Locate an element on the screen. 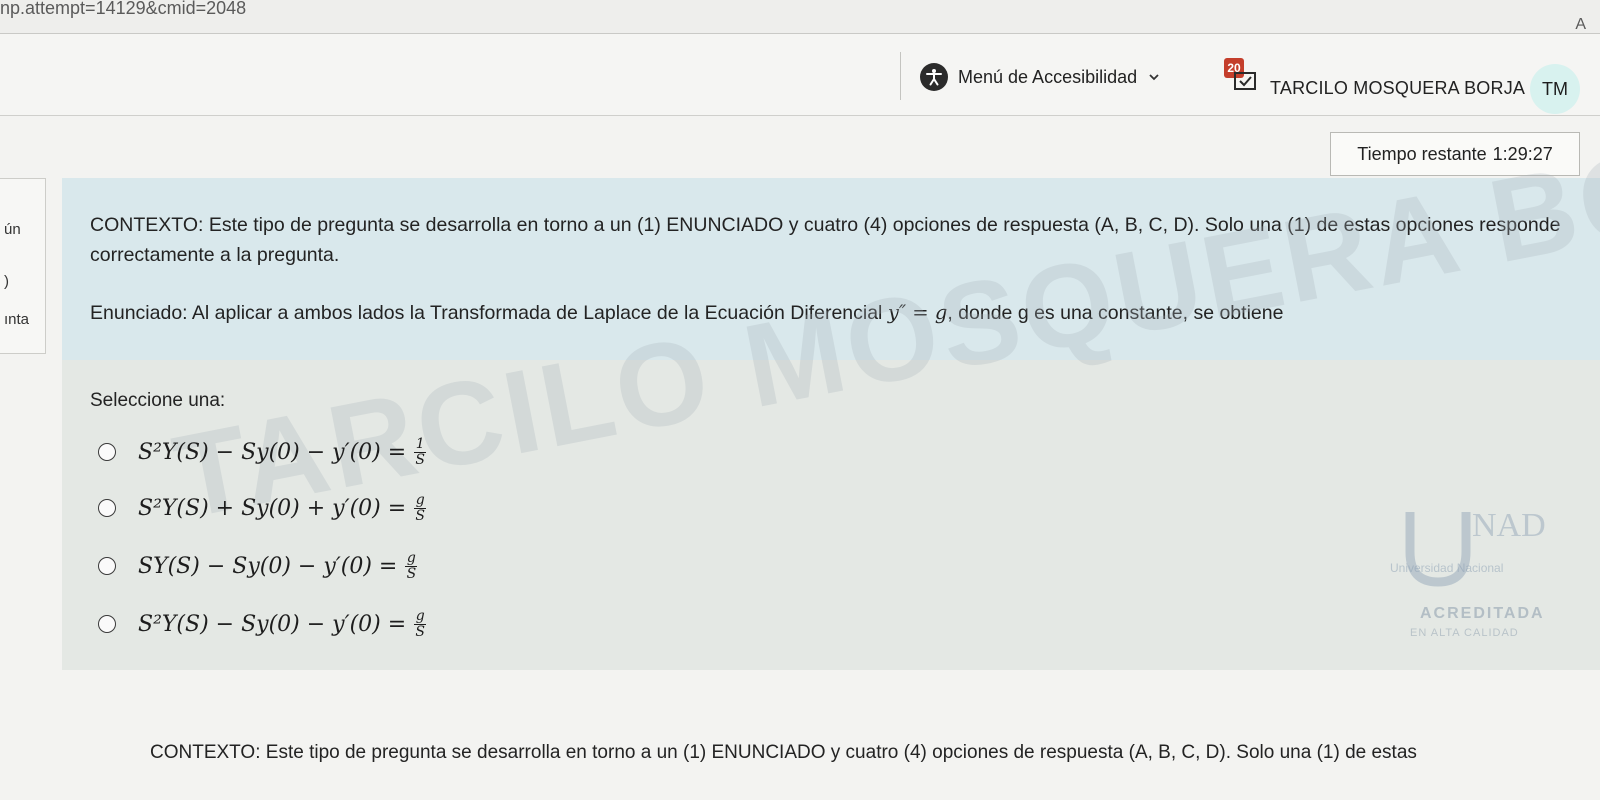 The image size is (1600, 800). answer-option-a: S²Y(S) − Sy(0) − y′(0) = 1 S is located at coordinates (262, 452).